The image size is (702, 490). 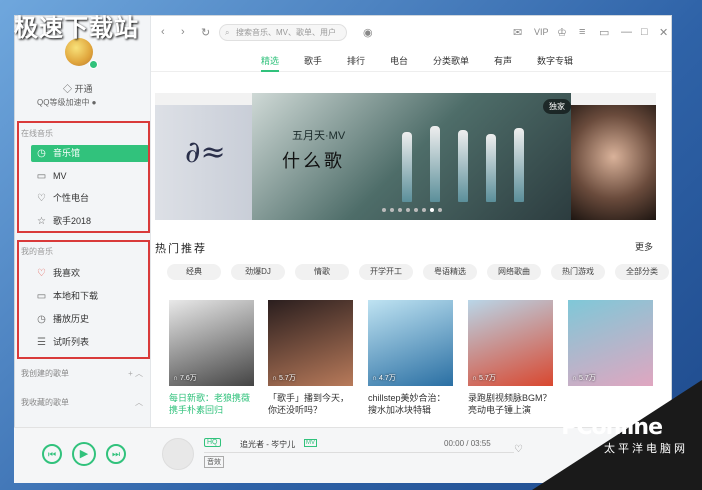 What do you see at coordinates (45, 373) in the screenshot?
I see `created-lists-label: 我创建的歌单` at bounding box center [45, 373].